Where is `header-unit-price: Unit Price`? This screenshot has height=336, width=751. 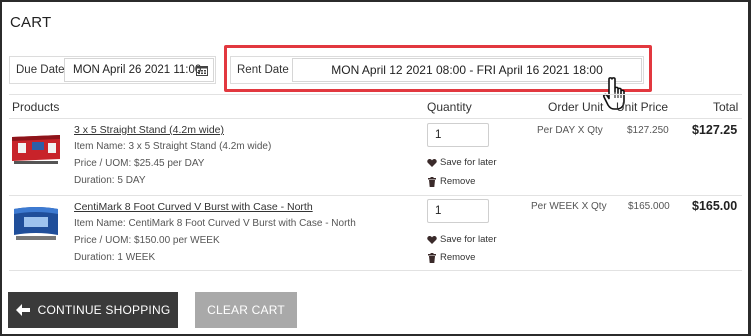 header-unit-price: Unit Price is located at coordinates (642, 107).